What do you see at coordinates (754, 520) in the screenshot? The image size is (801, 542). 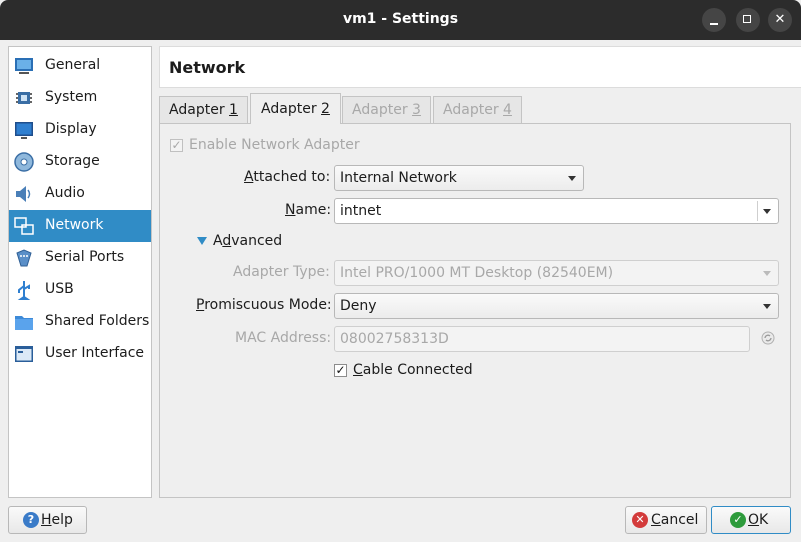 I see `label-key: O` at bounding box center [754, 520].